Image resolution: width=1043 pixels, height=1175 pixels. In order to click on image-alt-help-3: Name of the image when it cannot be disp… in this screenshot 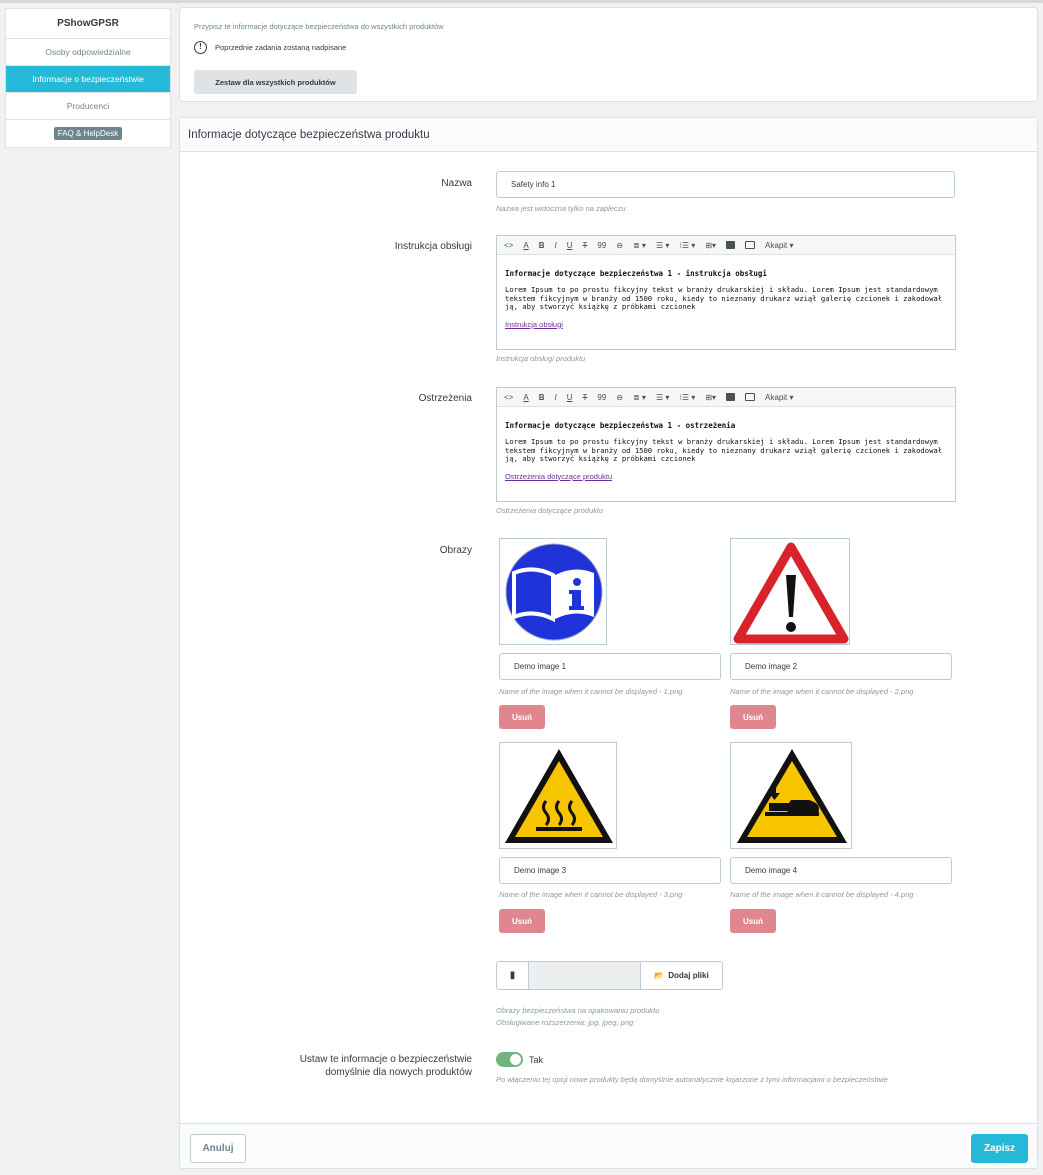, I will do `click(591, 894)`.